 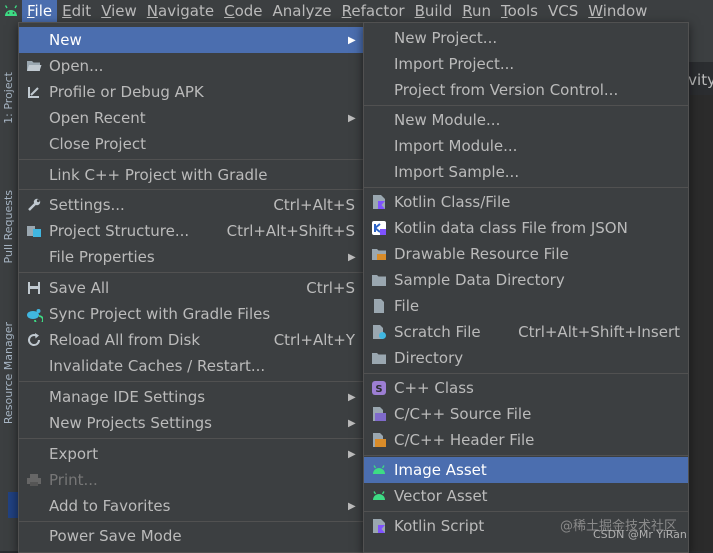 I want to click on menu-build: Build, so click(x=434, y=11).